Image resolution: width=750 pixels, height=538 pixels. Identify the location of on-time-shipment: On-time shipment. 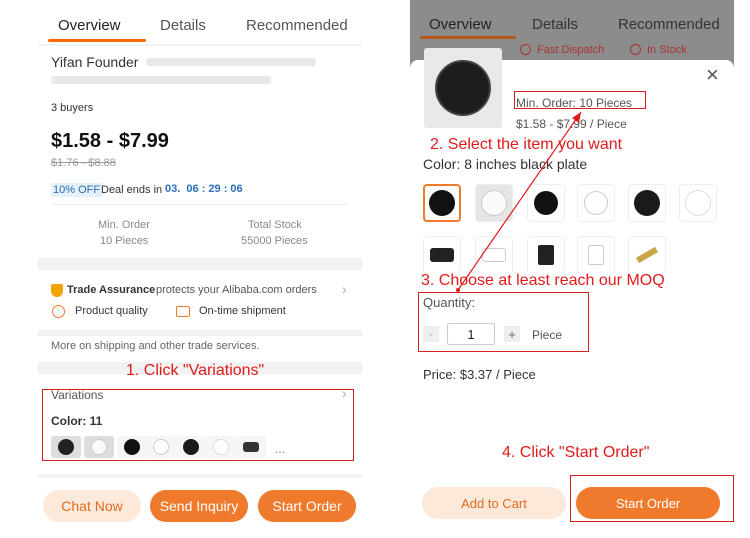
(242, 311).